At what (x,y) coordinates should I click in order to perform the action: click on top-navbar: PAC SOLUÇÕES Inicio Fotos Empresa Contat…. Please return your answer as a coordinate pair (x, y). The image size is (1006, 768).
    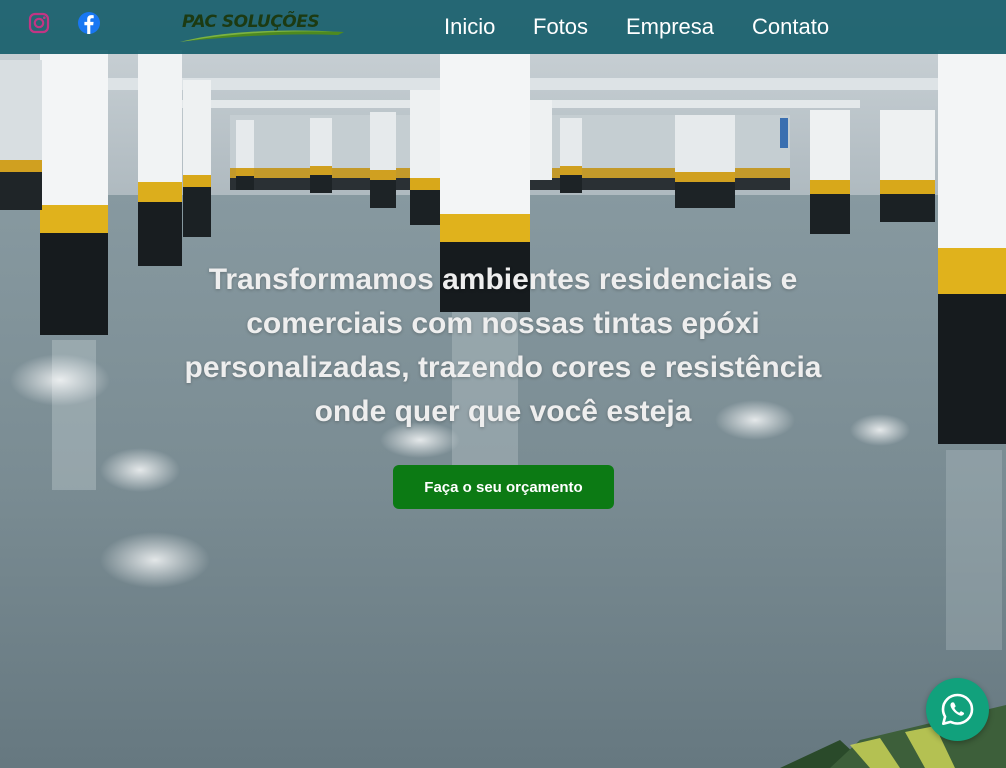
    Looking at the image, I should click on (503, 27).